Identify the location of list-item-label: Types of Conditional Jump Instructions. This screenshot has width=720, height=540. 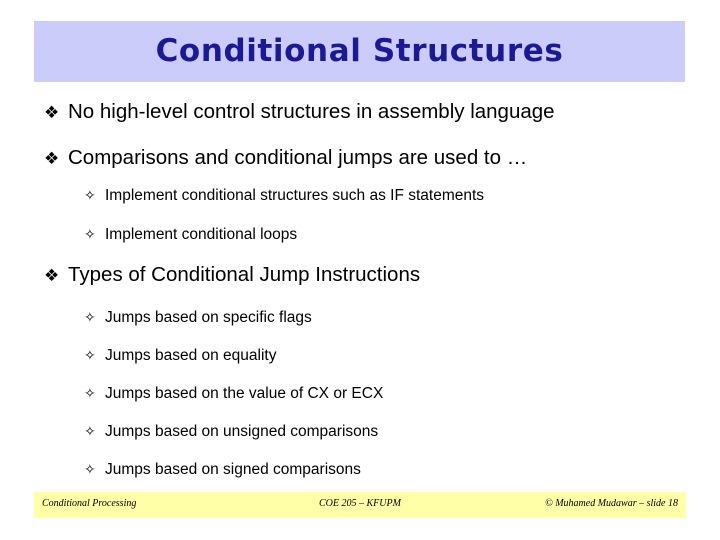
(244, 274).